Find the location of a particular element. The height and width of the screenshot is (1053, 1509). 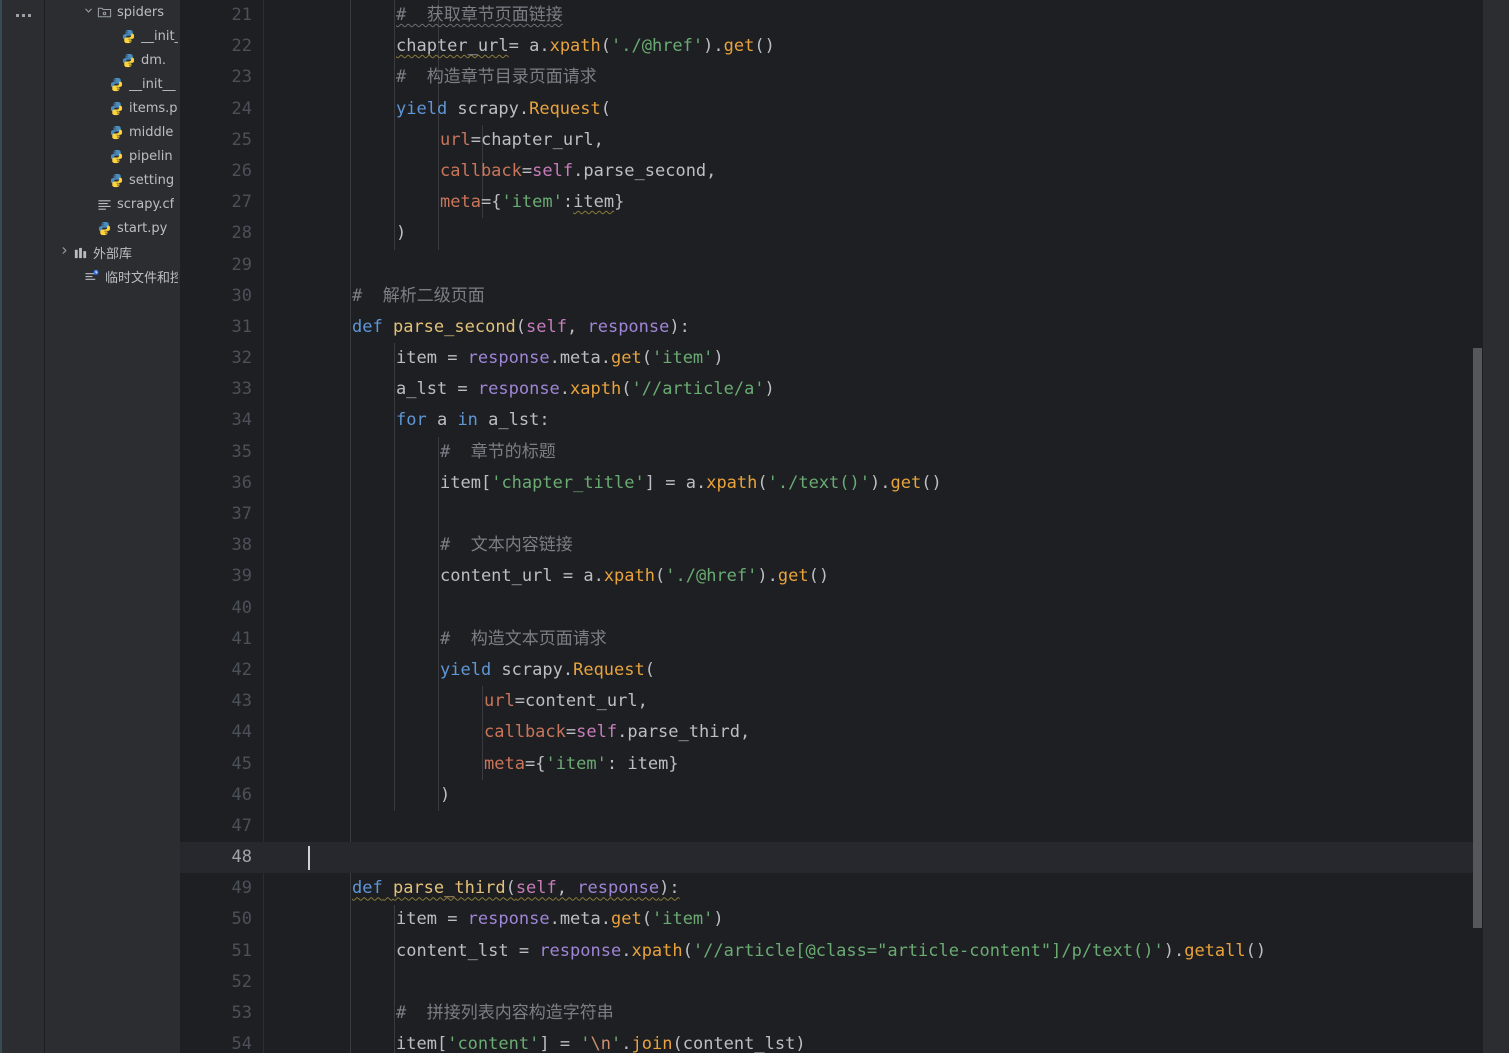

code-line: 41 # 构造文本页面请求 is located at coordinates (844, 639).